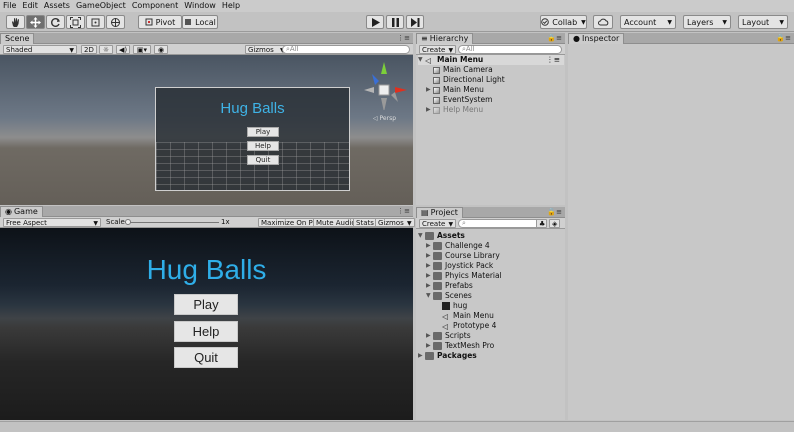 Image resolution: width=794 pixels, height=432 pixels. What do you see at coordinates (469, 326) in the screenshot?
I see `project-asset: ◁ Prototype 4` at bounding box center [469, 326].